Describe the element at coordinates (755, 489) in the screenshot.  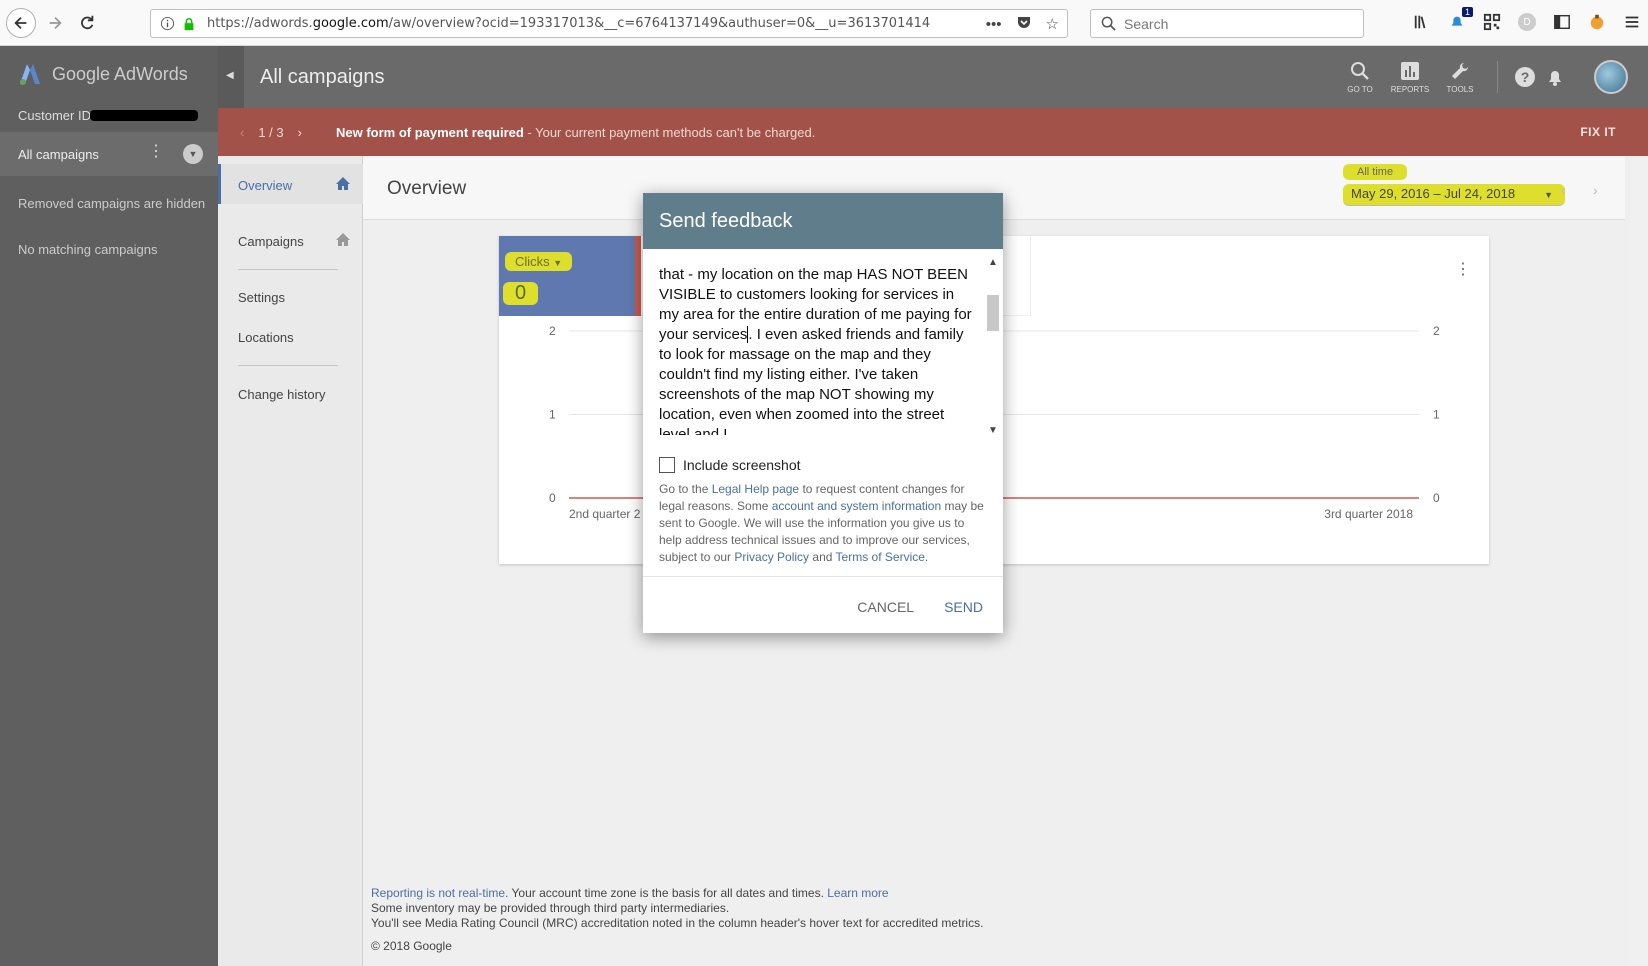
I see `legal-help-link: Legal Help page` at that location.